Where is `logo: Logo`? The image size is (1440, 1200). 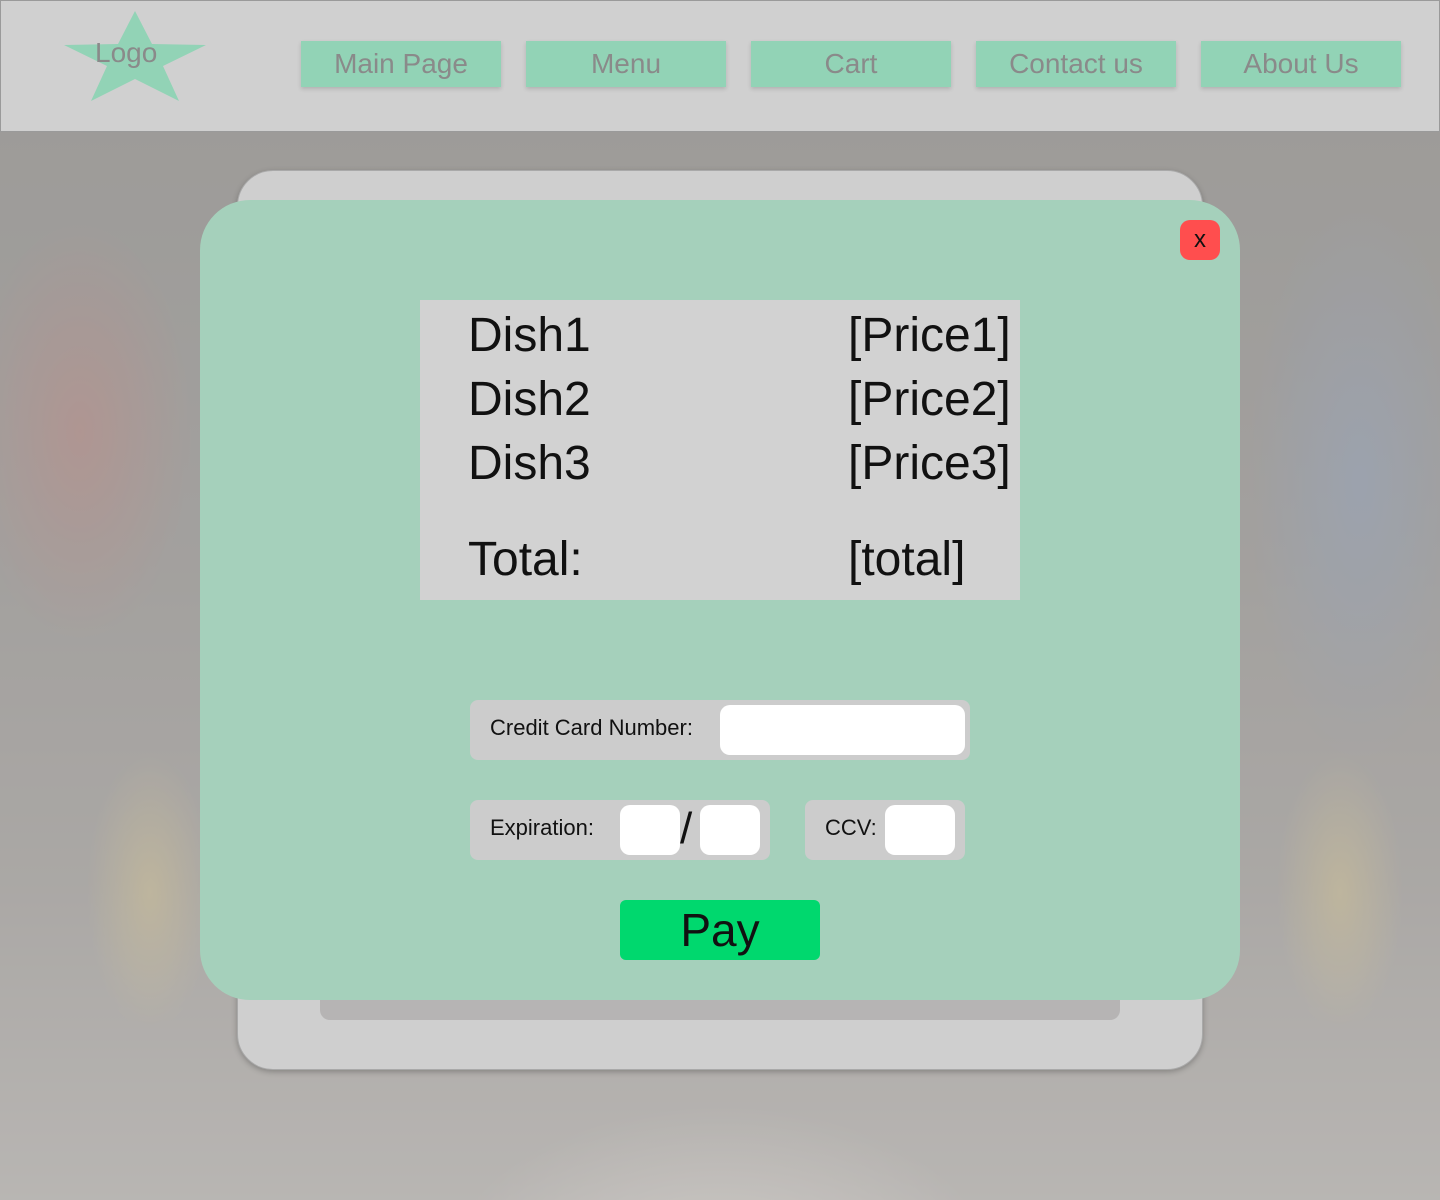 logo: Logo is located at coordinates (136, 57).